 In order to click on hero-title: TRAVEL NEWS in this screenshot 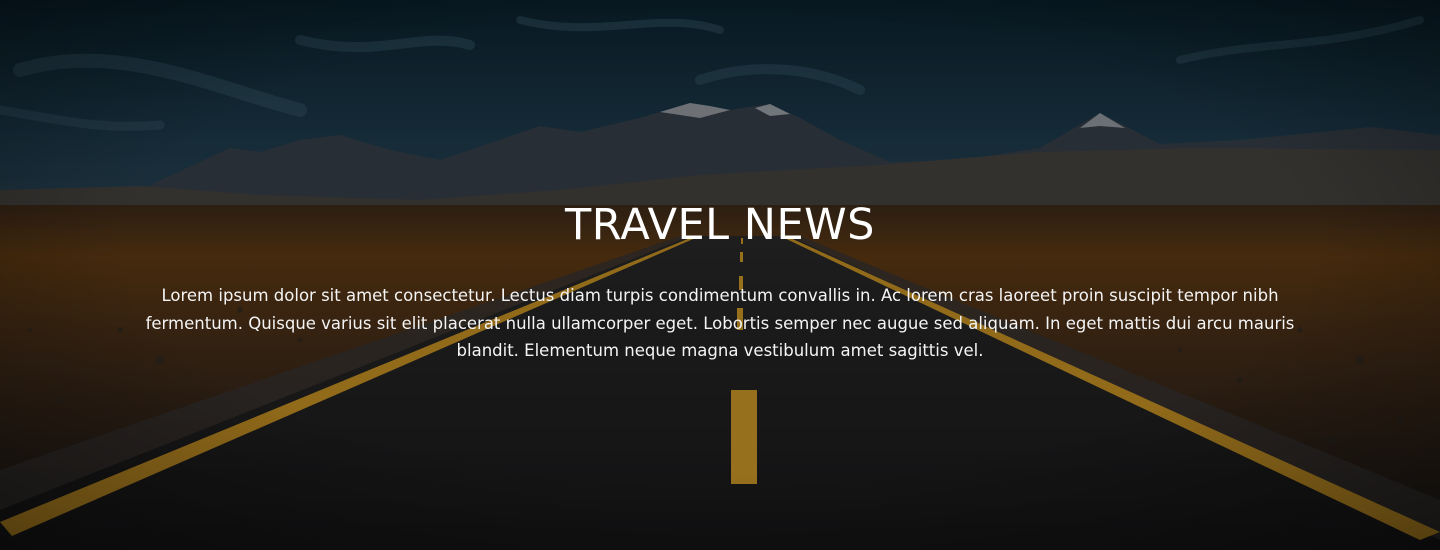, I will do `click(720, 225)`.